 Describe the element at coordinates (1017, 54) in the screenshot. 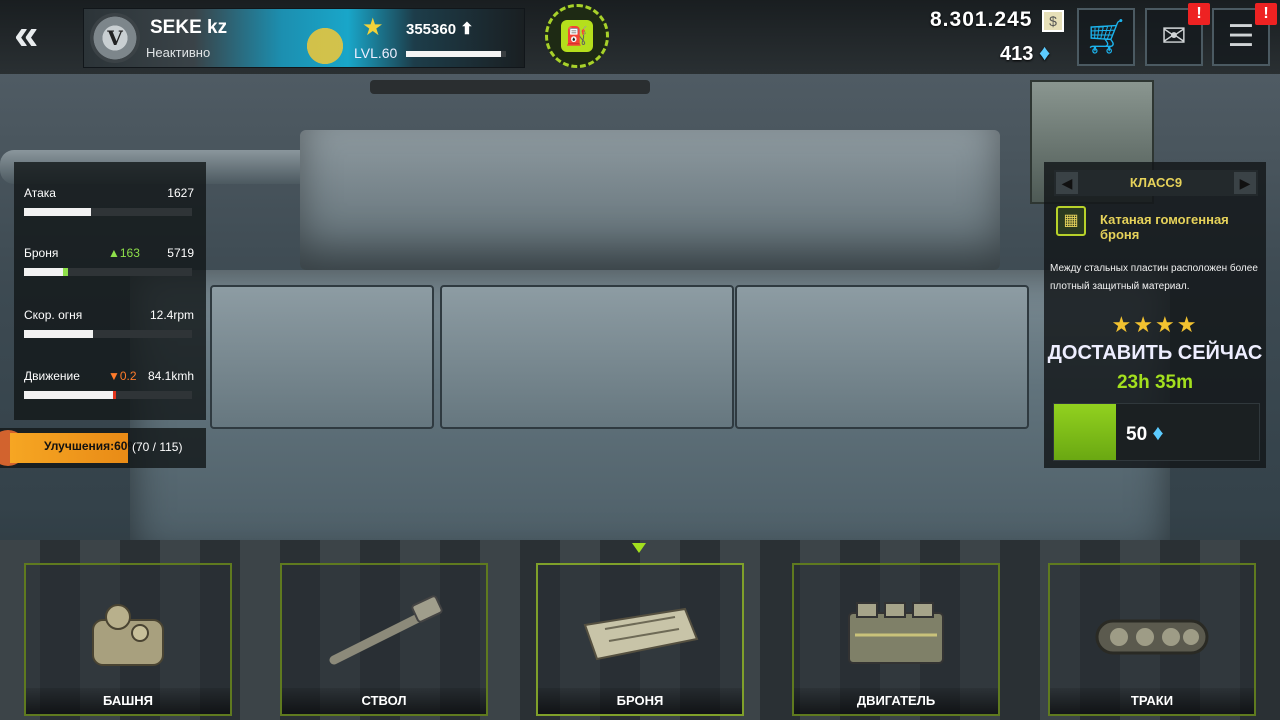

I see `gems-number: 413` at that location.